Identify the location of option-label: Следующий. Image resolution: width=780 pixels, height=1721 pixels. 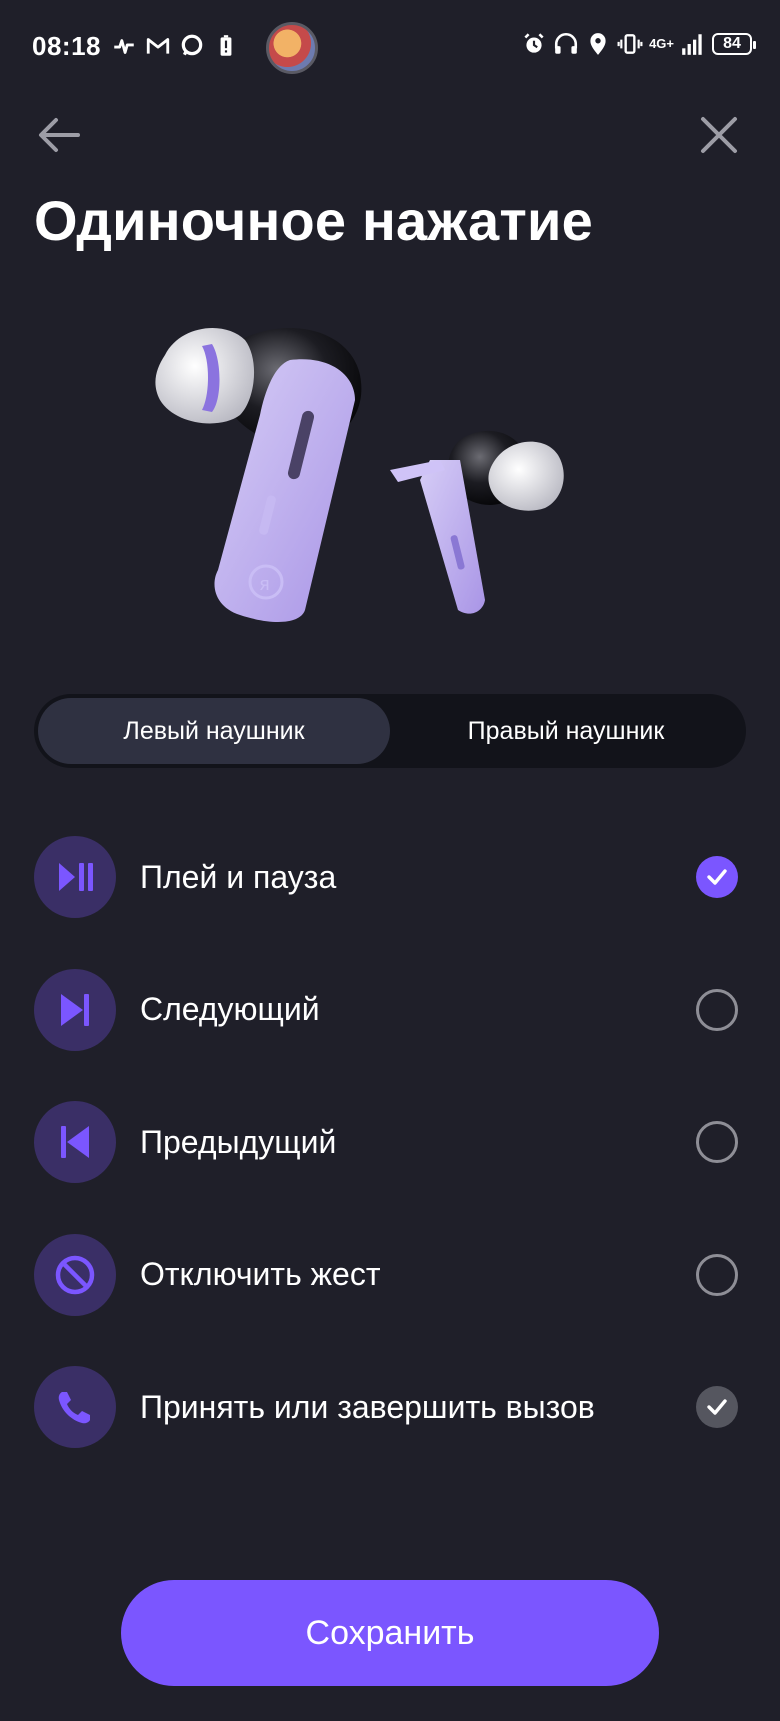
(230, 1009).